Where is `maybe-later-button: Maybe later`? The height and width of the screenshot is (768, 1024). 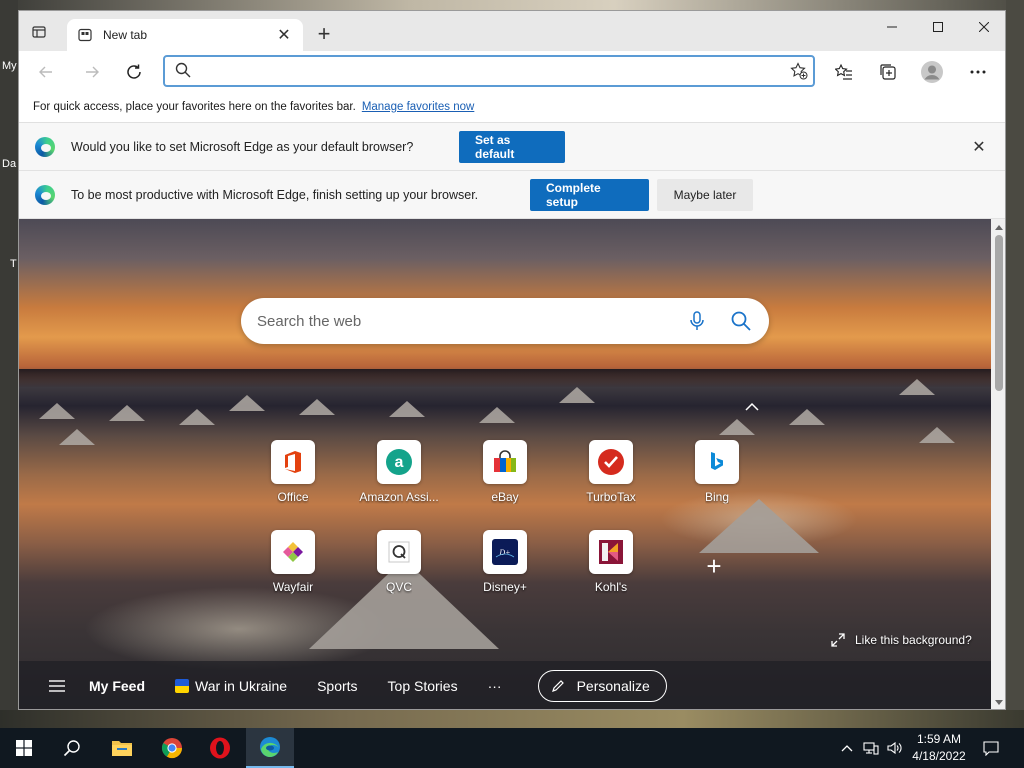
maybe-later-button: Maybe later is located at coordinates (705, 195).